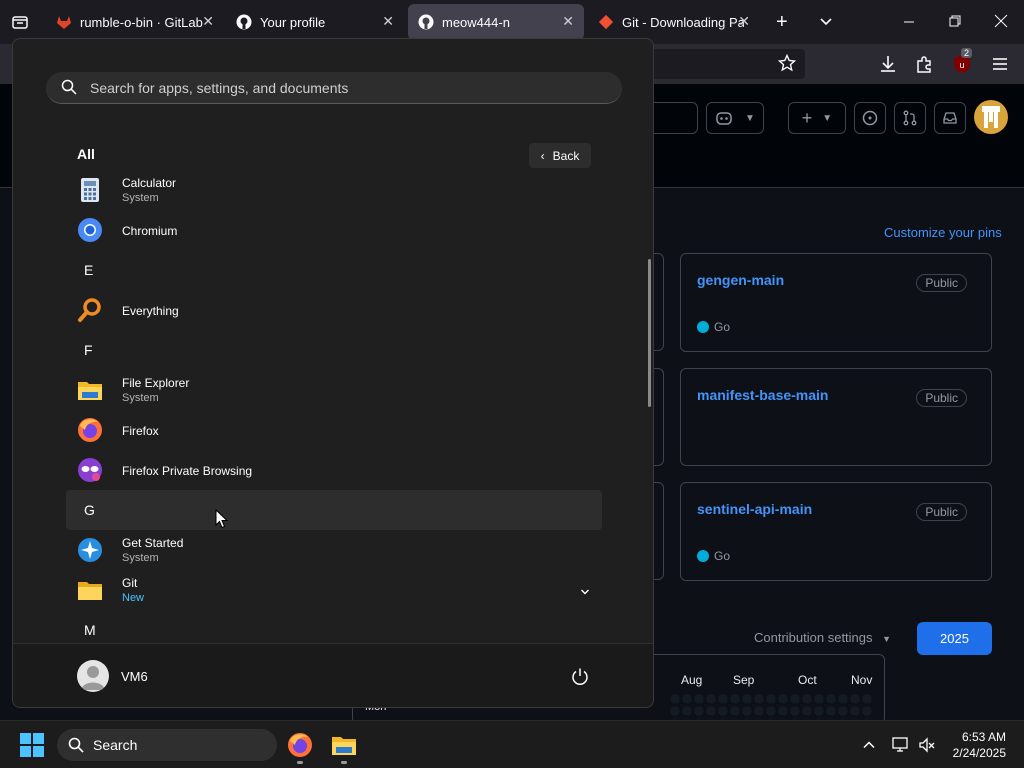  I want to click on folder-icon, so click(90, 390).